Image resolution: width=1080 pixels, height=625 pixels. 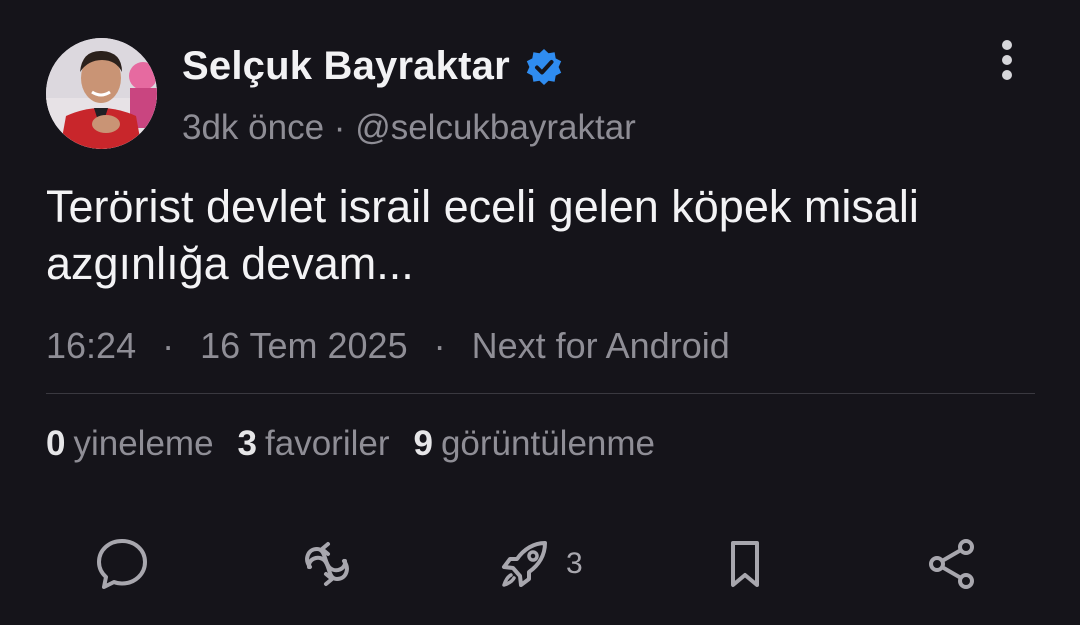 I want to click on boost-button: 3, so click(x=540, y=564).